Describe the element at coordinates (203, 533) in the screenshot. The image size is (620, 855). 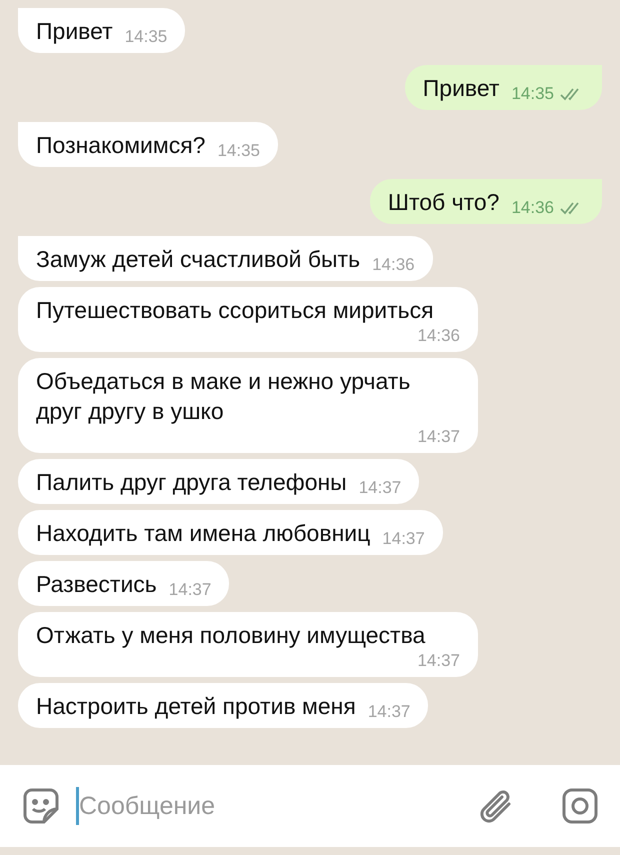
I see `message-text: Находить там имена любовниц` at that location.